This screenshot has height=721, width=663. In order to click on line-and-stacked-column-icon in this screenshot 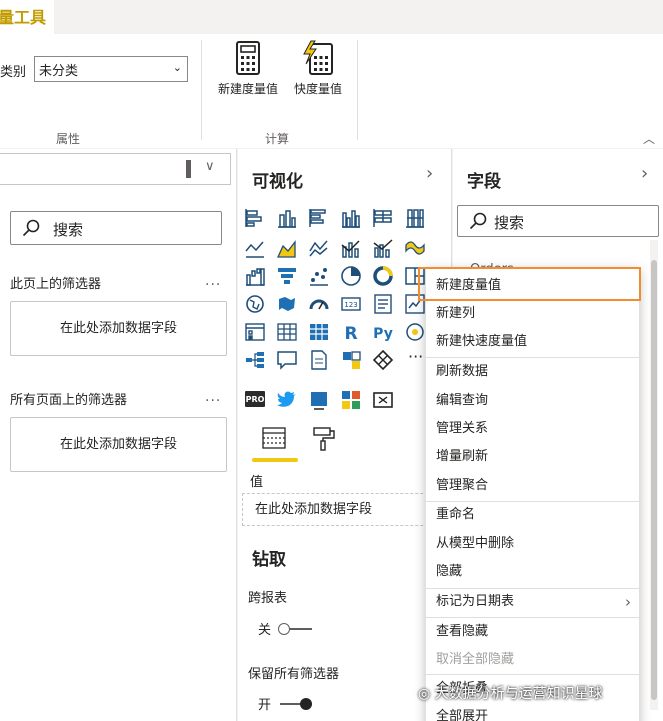, I will do `click(351, 248)`.